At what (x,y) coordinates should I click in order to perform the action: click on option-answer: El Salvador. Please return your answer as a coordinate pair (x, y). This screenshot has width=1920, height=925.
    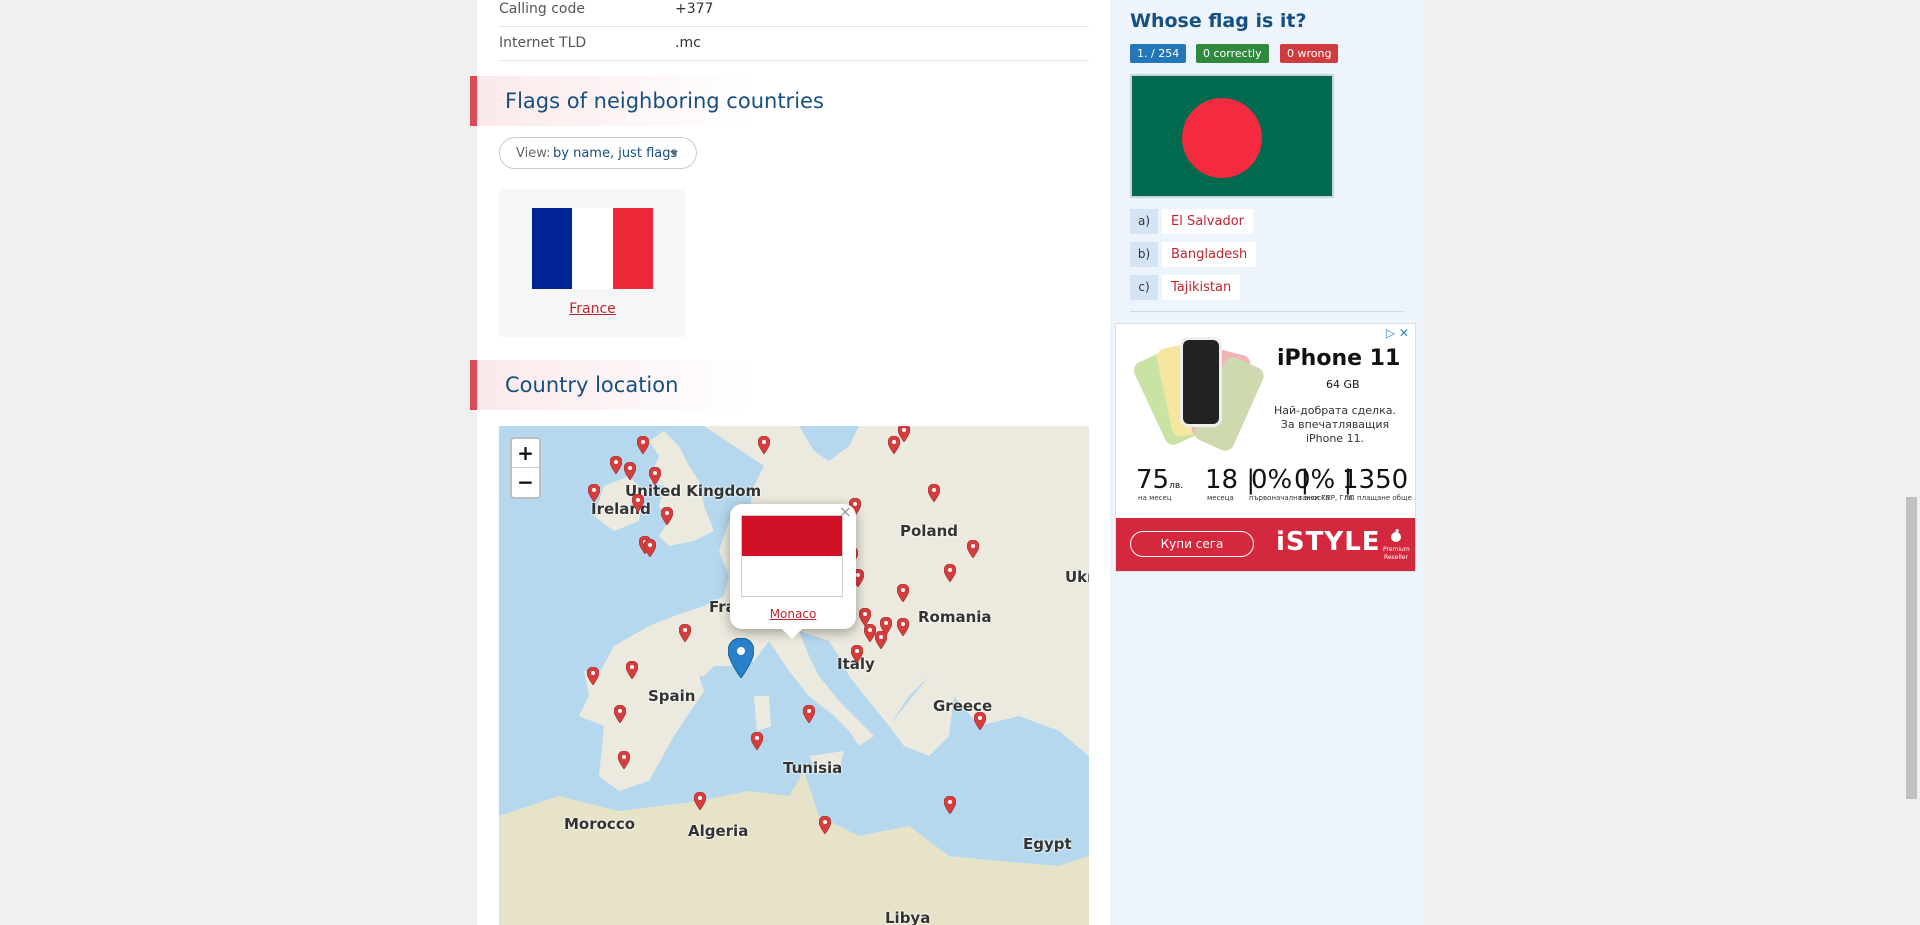
    Looking at the image, I should click on (1207, 221).